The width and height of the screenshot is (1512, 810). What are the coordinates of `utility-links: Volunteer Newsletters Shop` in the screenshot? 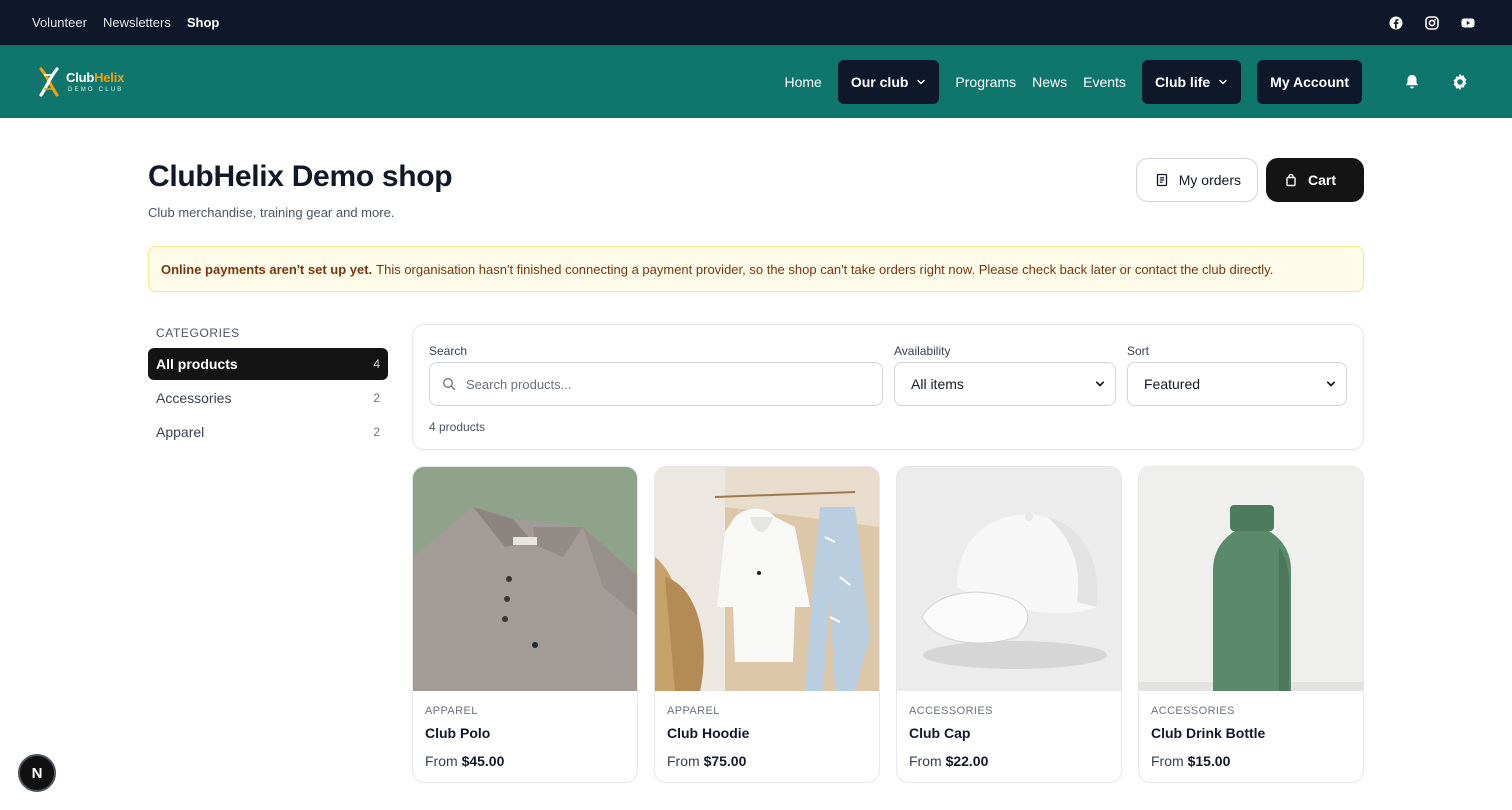 It's located at (125, 22).